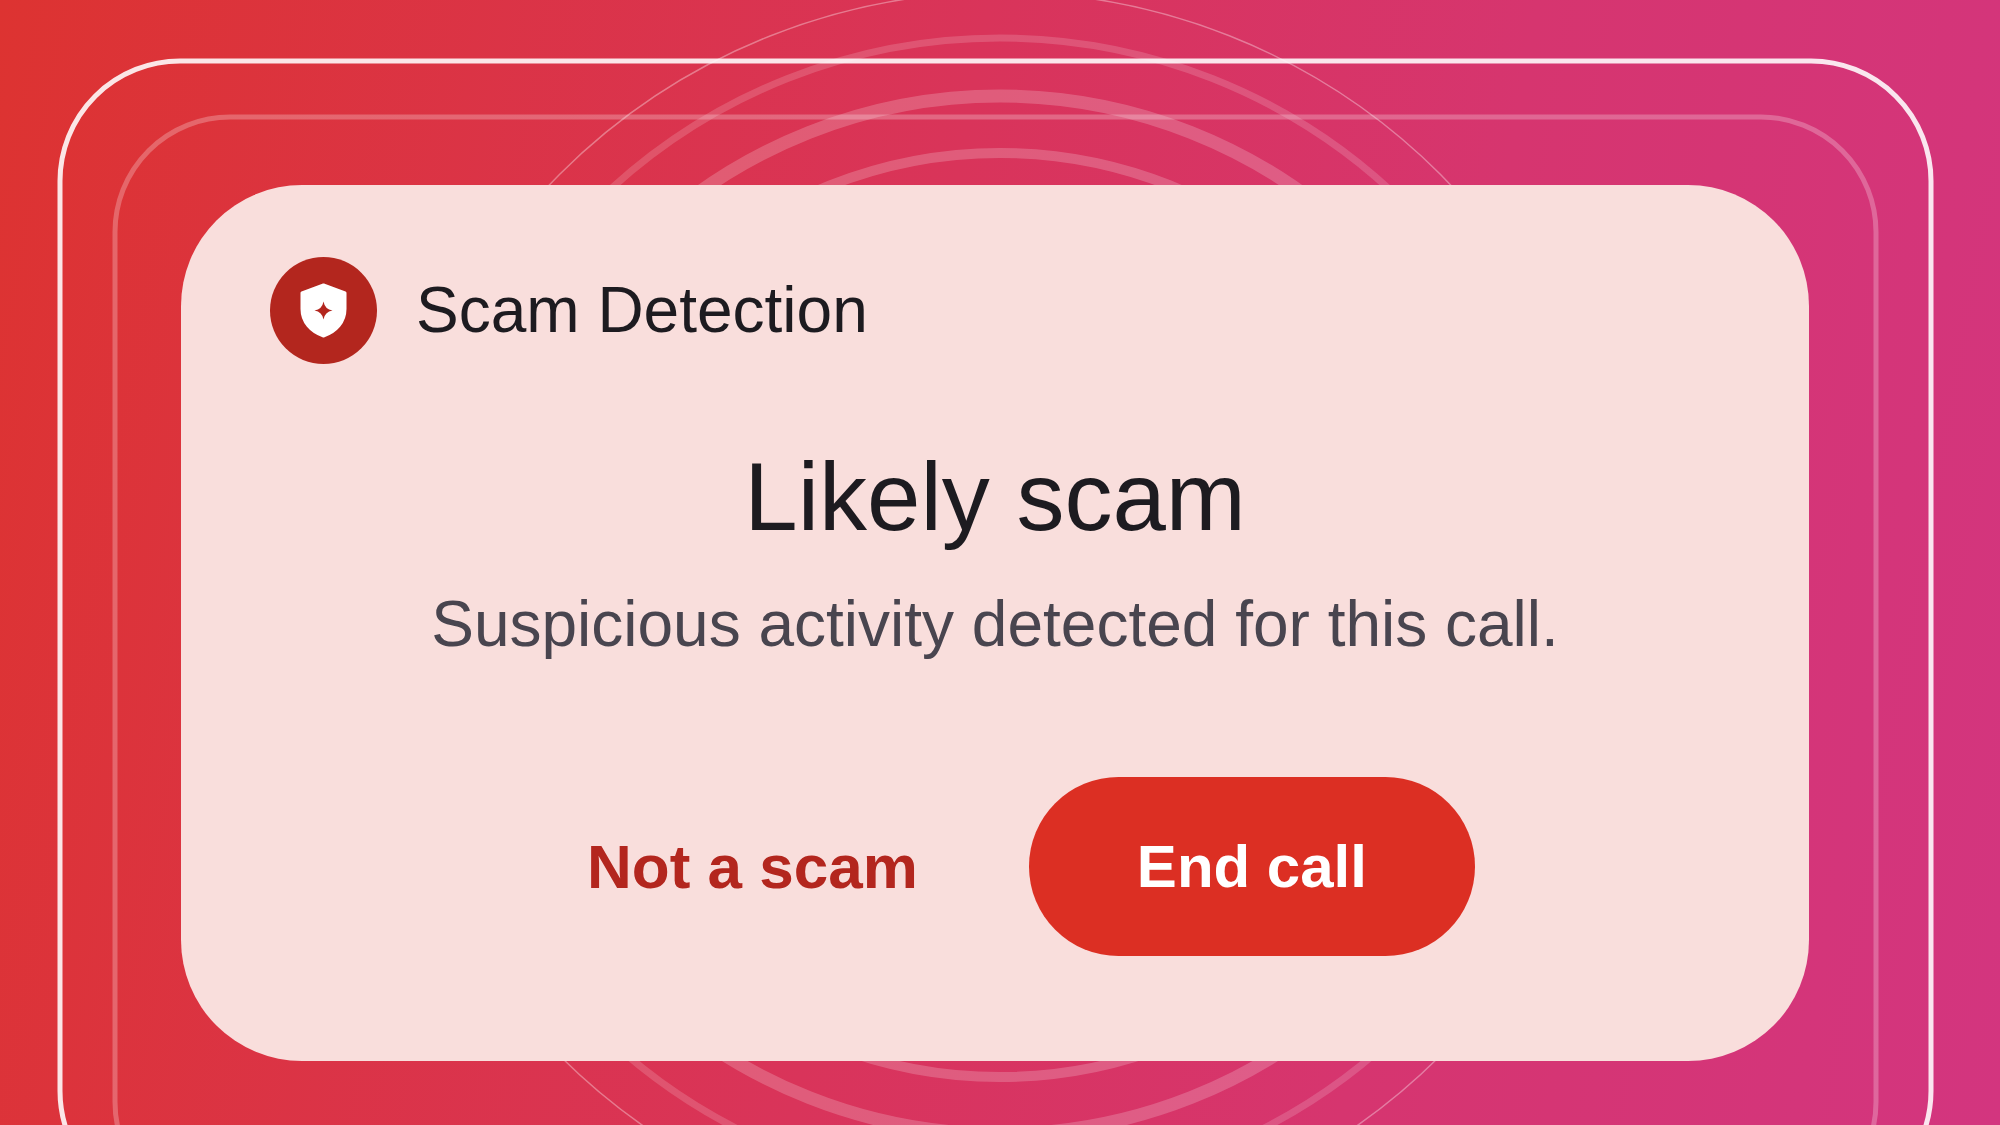 Image resolution: width=2000 pixels, height=1125 pixels. I want to click on shield-icon, so click(323, 310).